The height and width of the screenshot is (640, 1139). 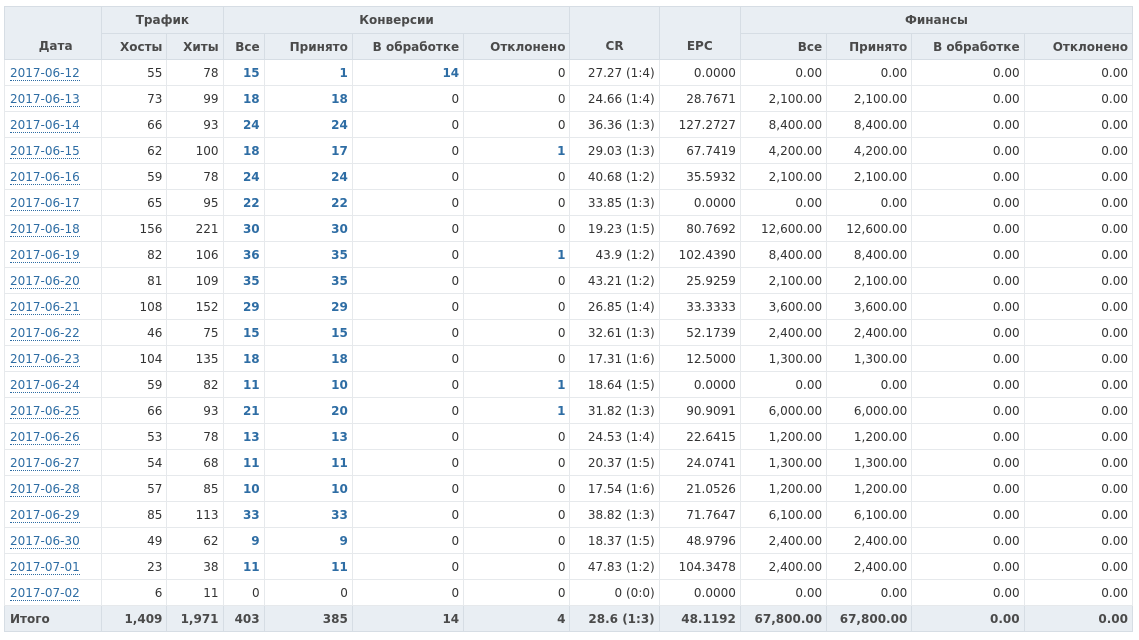 What do you see at coordinates (134, 46) in the screenshot?
I see `col-header-hosts: Хосты` at bounding box center [134, 46].